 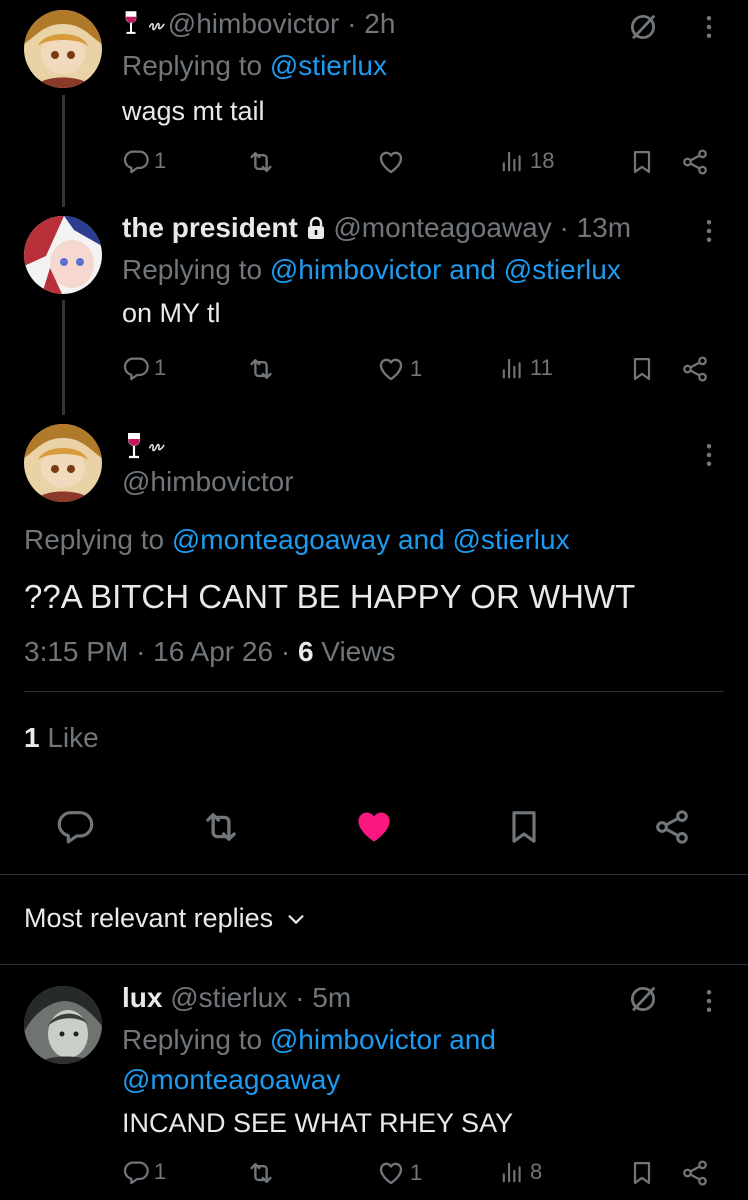 I want to click on sort-replies-dropdown: Most relevant replies, so click(x=165, y=918).